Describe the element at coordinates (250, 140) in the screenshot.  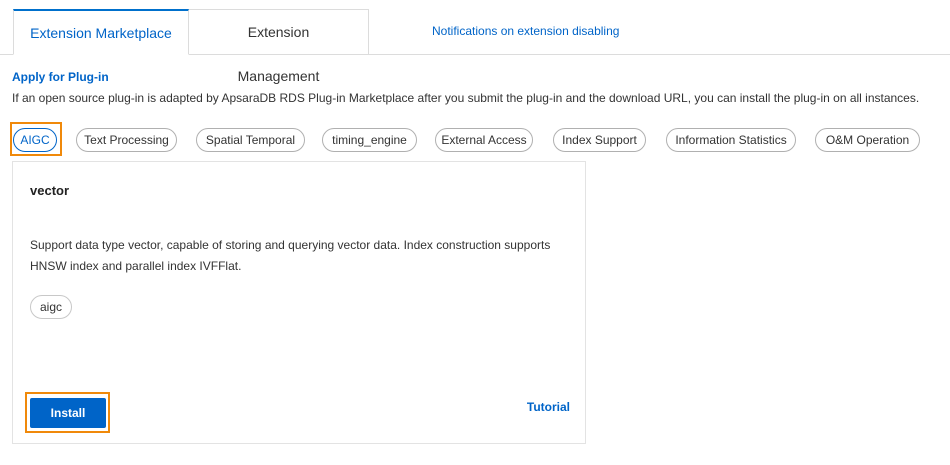
I see `filter-chip-spatial-temporal: Spatial Temporal` at that location.